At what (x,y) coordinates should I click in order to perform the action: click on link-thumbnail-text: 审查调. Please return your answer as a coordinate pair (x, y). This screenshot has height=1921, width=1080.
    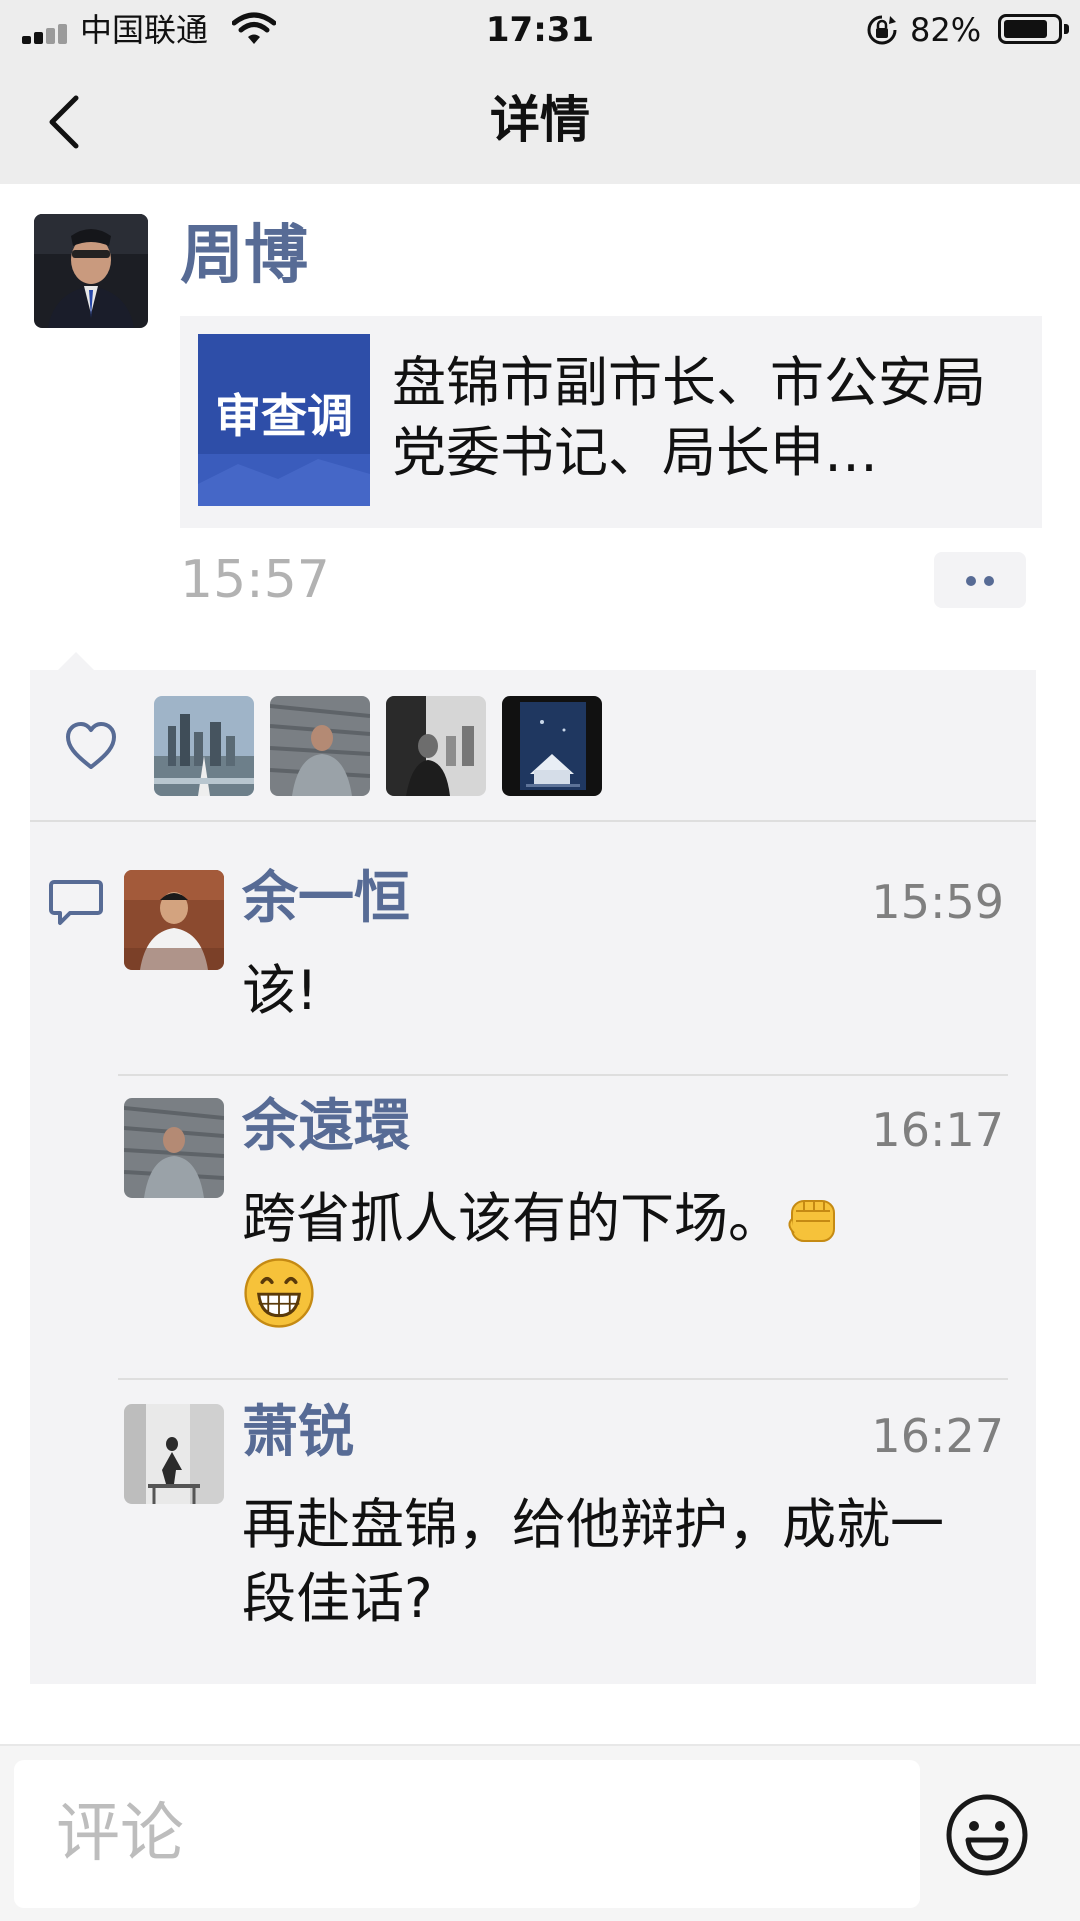
    Looking at the image, I should click on (284, 416).